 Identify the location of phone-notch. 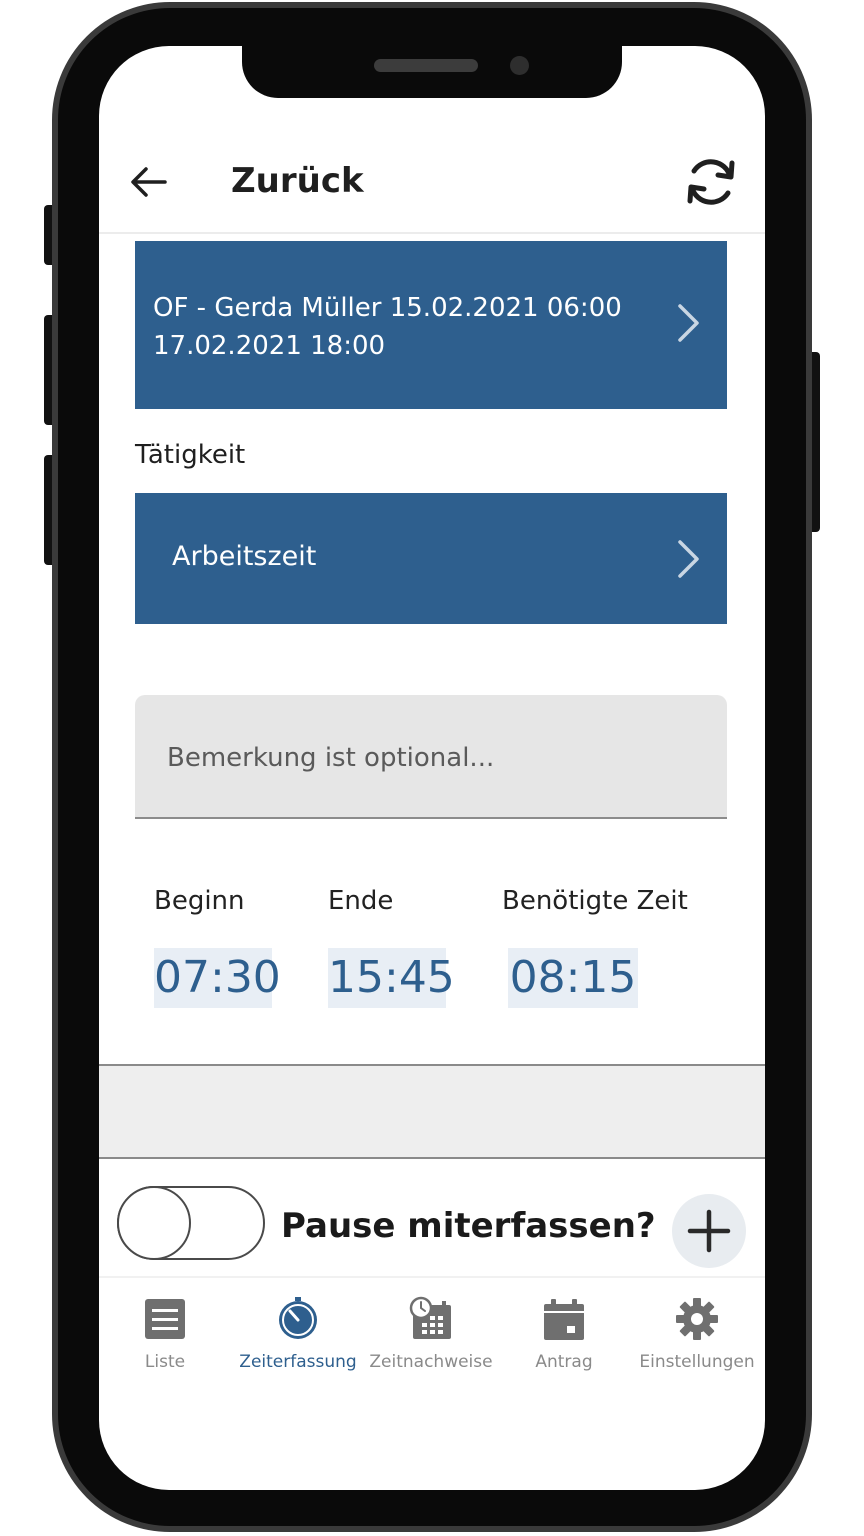
(432, 72).